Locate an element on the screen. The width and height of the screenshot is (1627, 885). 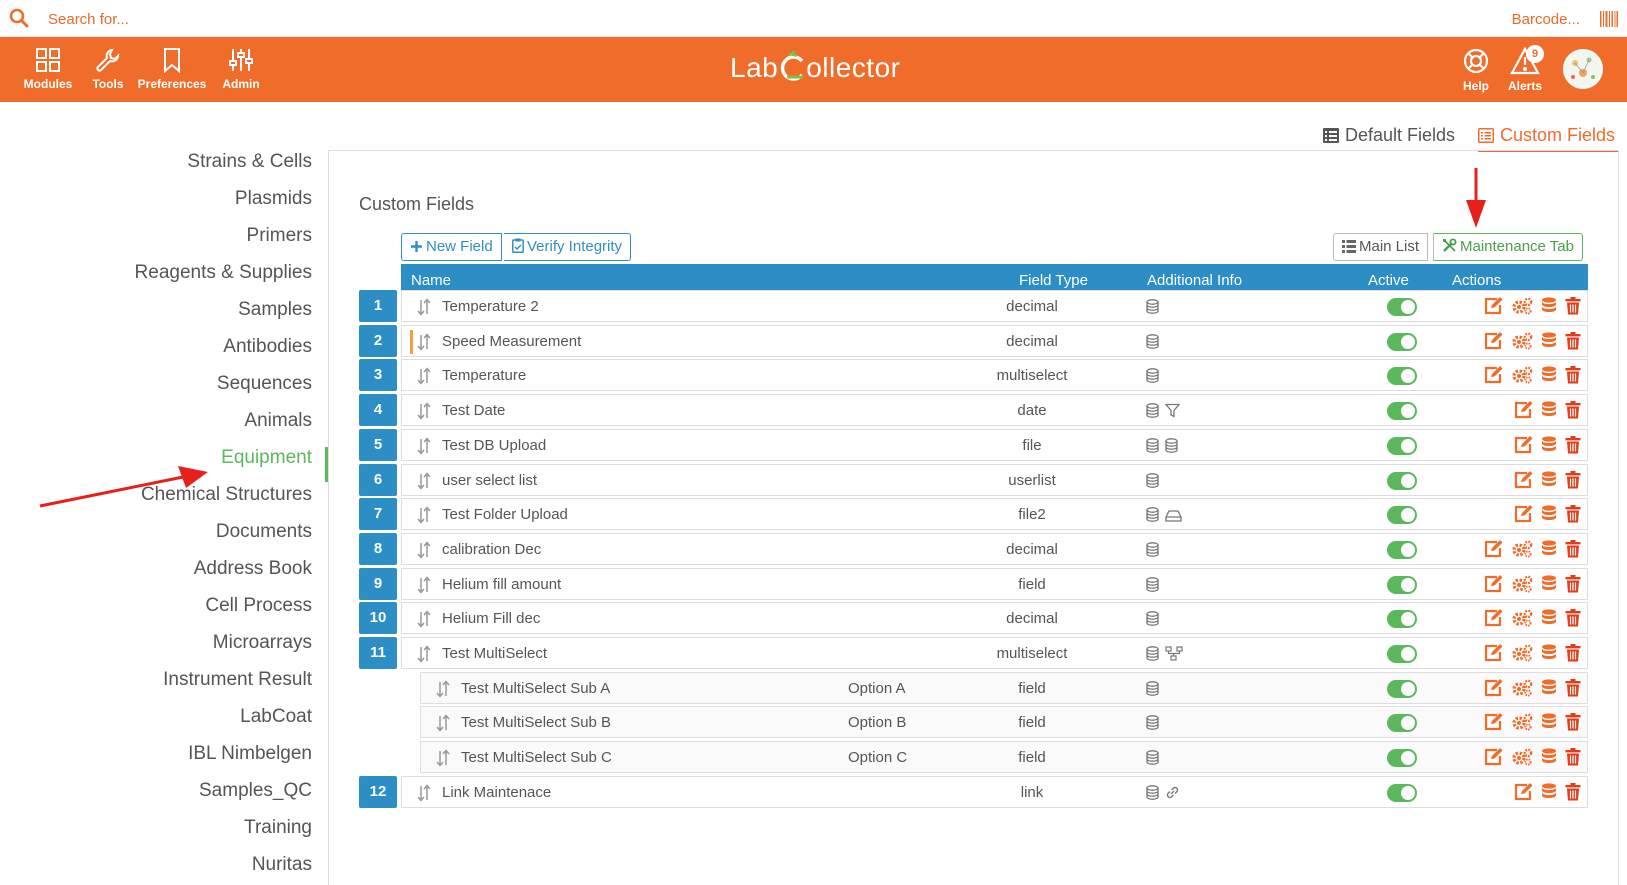
sidebar-item: Chemical Structures is located at coordinates (226, 495).